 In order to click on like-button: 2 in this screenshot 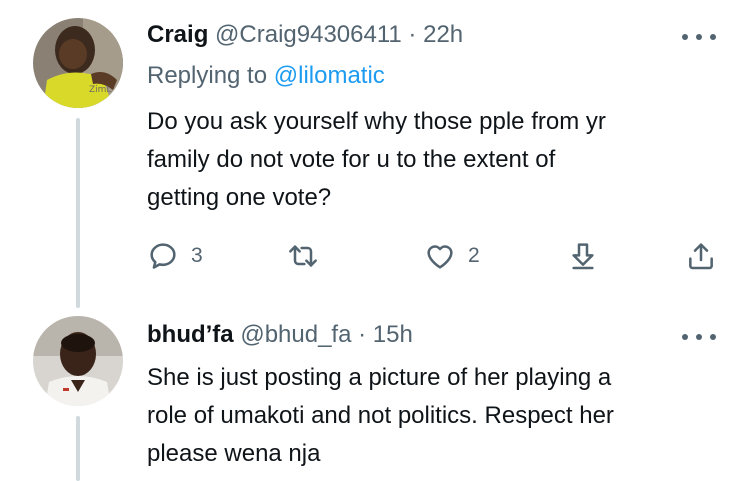, I will do `click(452, 256)`.